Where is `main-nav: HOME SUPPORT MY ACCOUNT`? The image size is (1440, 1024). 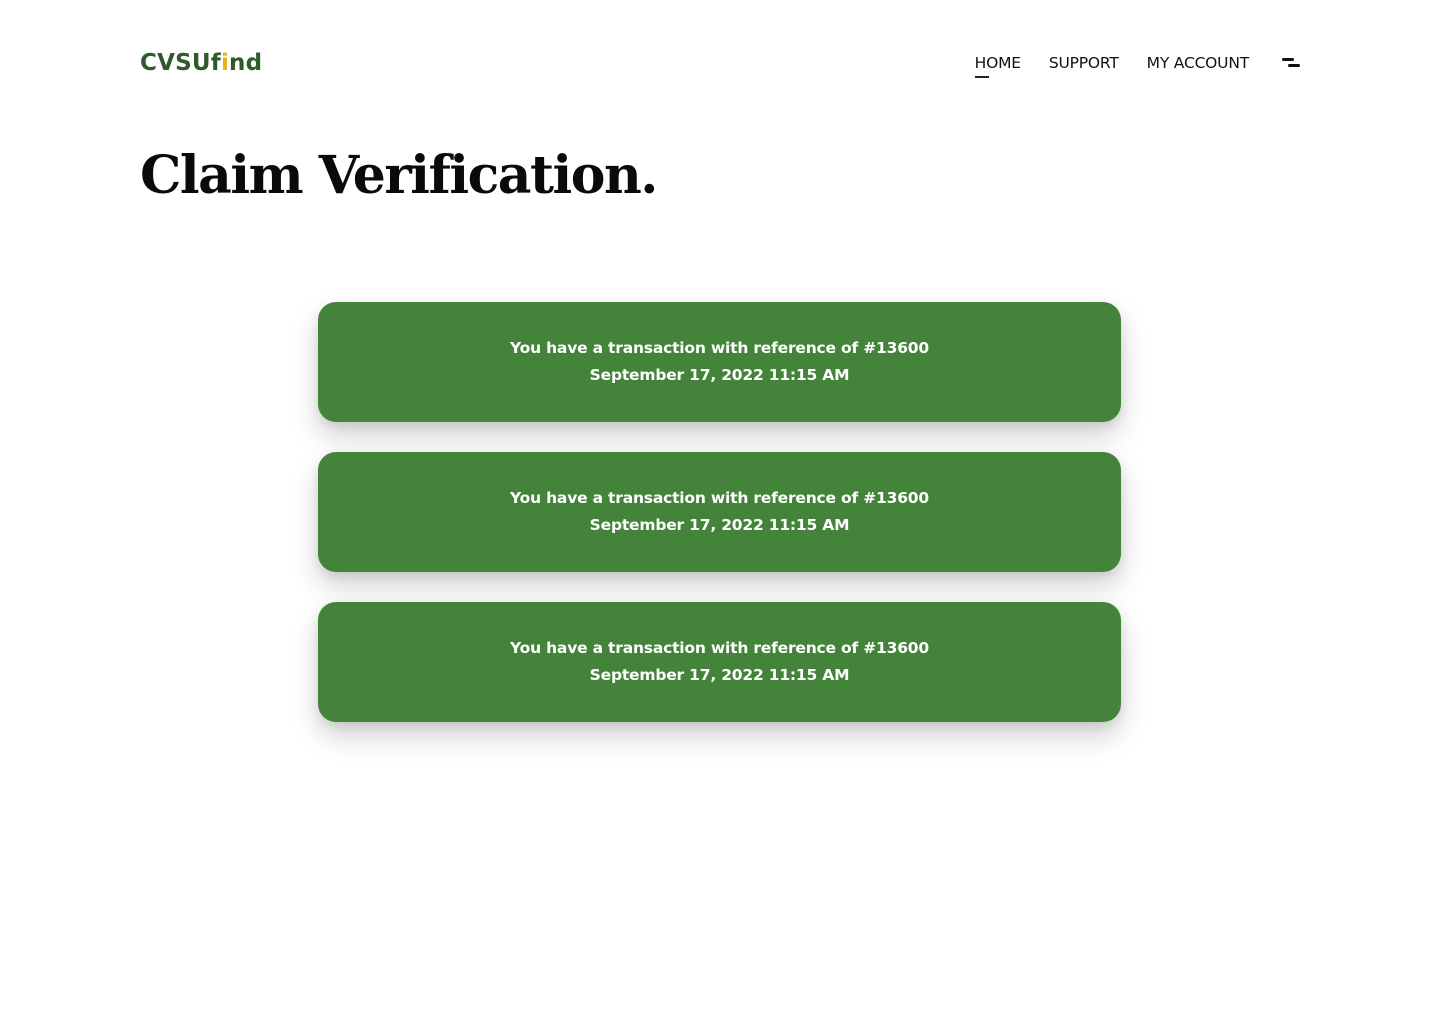 main-nav: HOME SUPPORT MY ACCOUNT is located at coordinates (1137, 63).